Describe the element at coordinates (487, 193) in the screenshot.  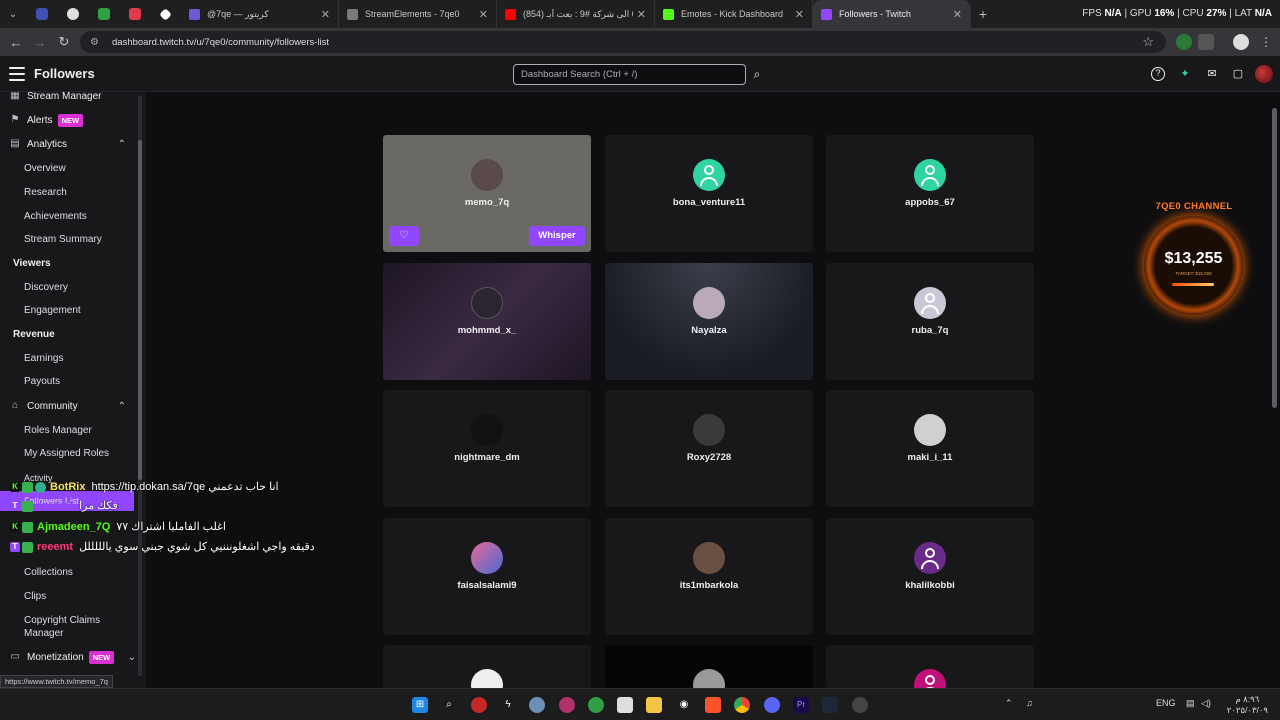
I see `follower-card: memo_7q ♡ Whisper` at that location.